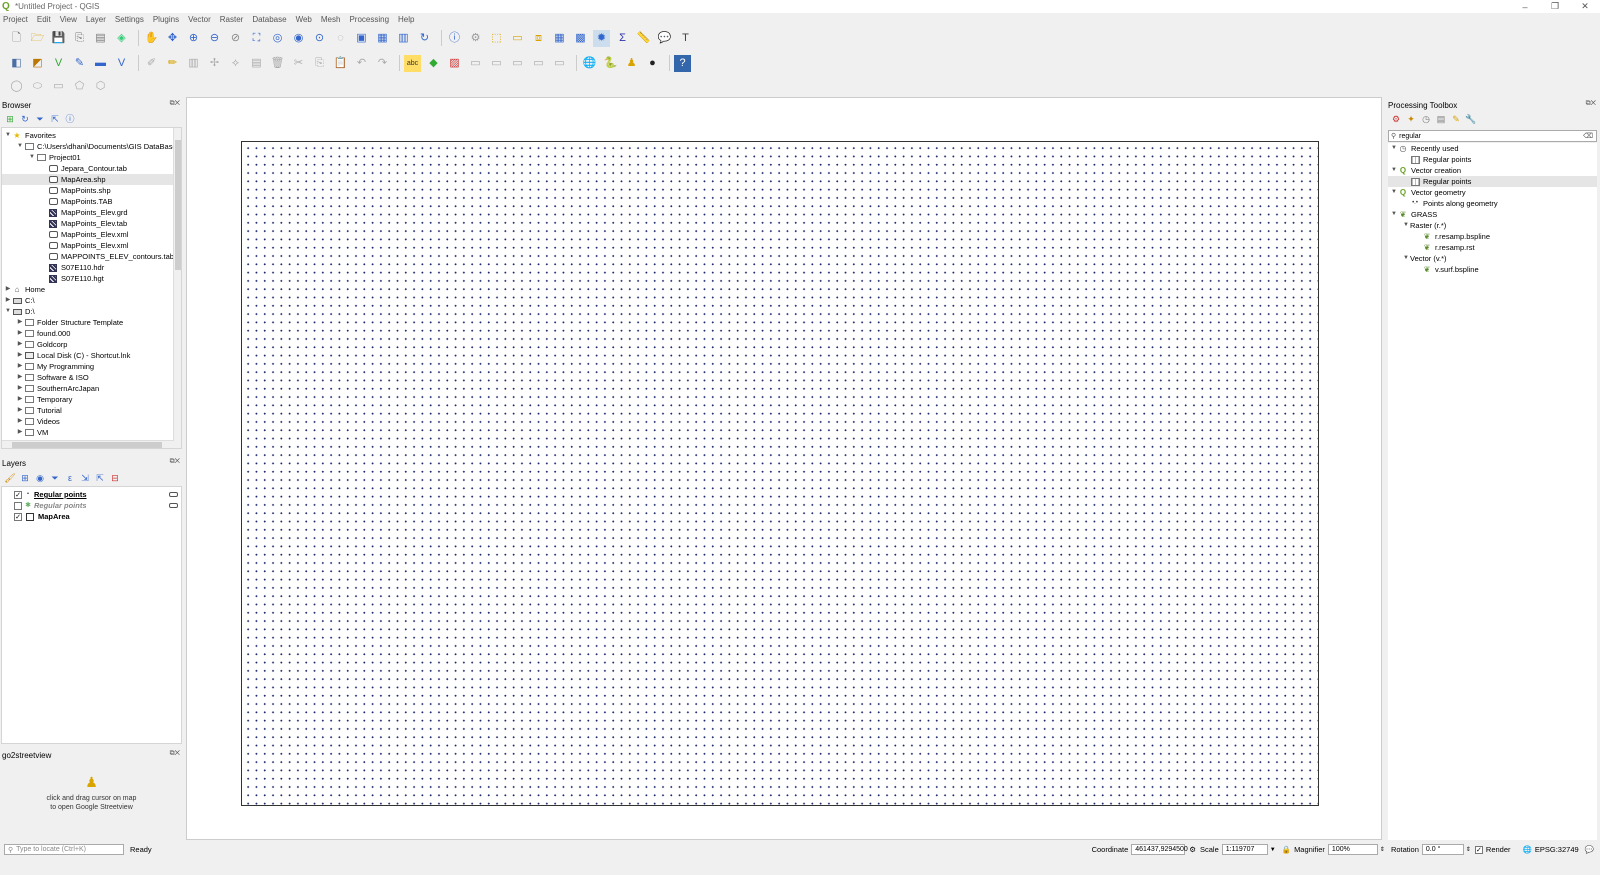 The height and width of the screenshot is (875, 1600). What do you see at coordinates (58, 63) in the screenshot?
I see `add-vector-icon: V` at bounding box center [58, 63].